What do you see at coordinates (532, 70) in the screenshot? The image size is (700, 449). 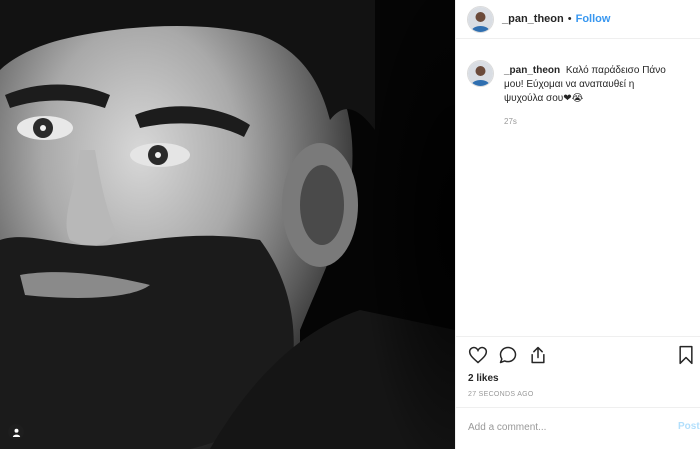 I see `caption-username: _pan_theon` at bounding box center [532, 70].